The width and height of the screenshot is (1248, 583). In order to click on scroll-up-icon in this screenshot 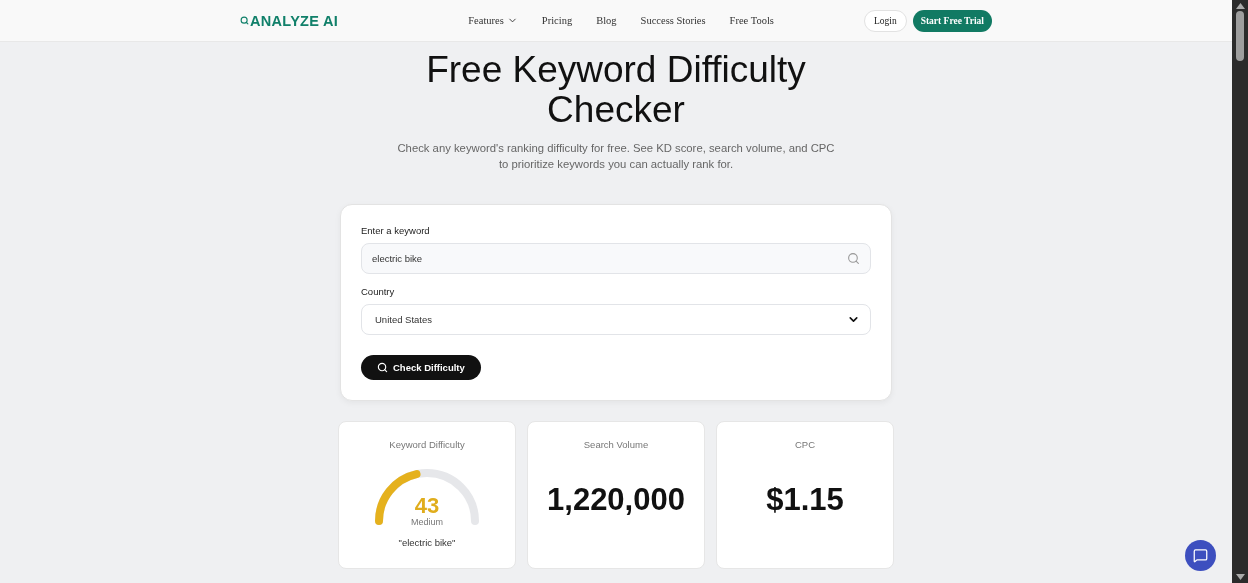, I will do `click(1240, 6)`.